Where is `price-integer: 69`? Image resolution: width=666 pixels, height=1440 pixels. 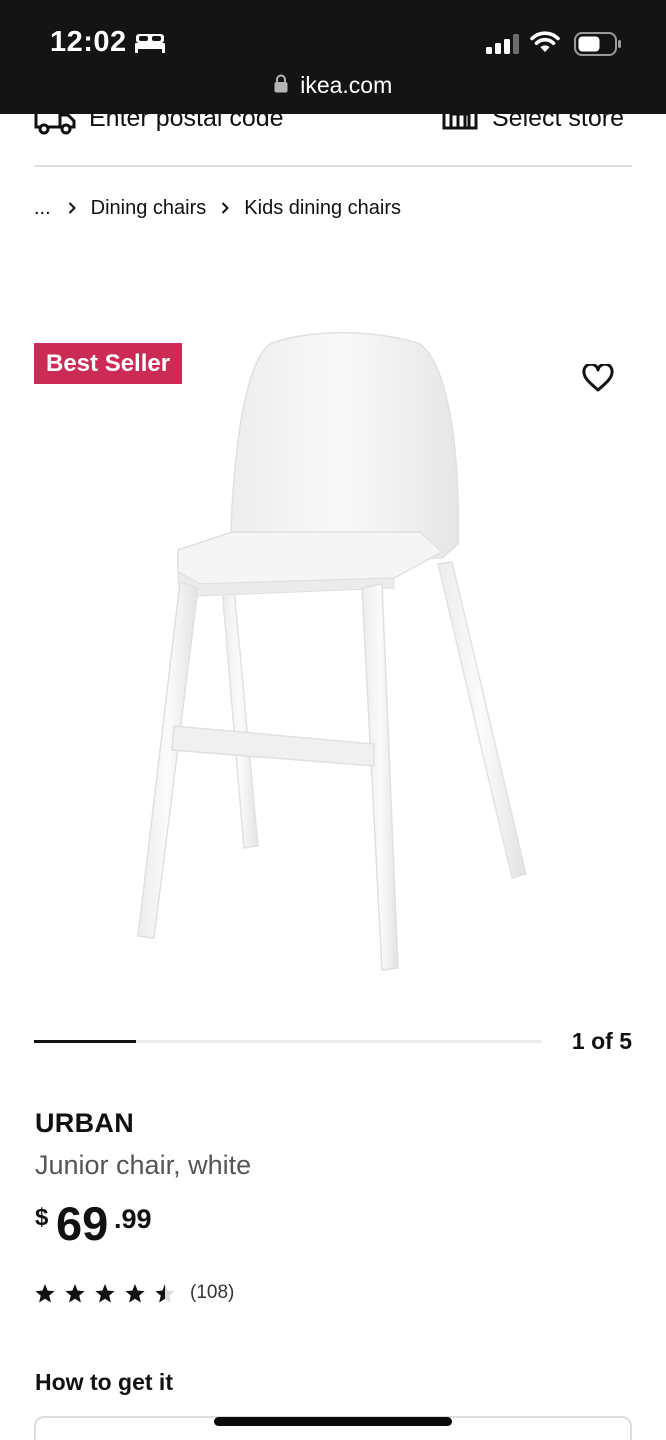 price-integer: 69 is located at coordinates (82, 1223).